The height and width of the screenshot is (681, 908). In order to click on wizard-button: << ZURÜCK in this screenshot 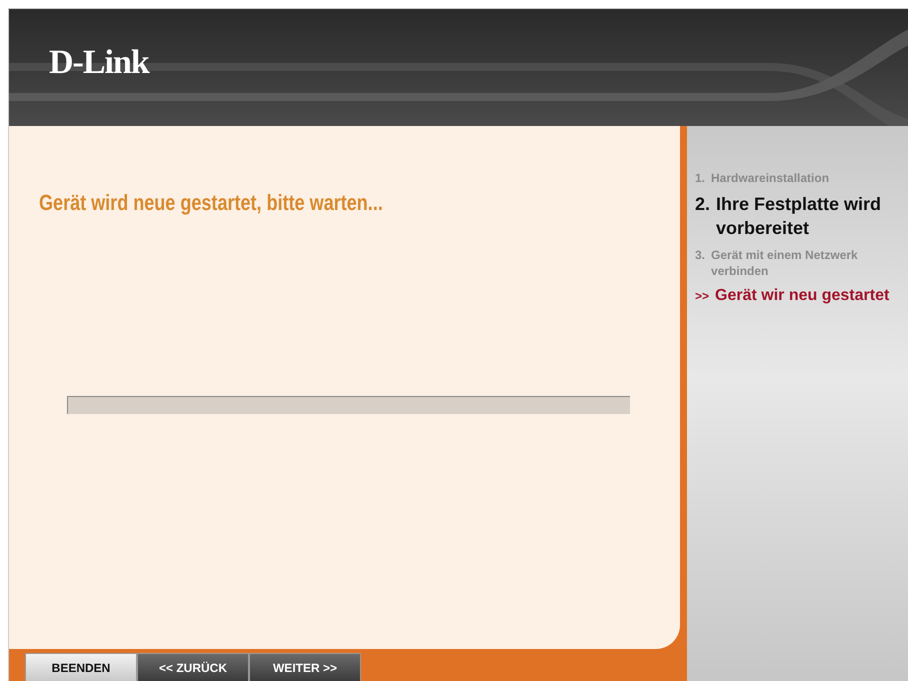, I will do `click(193, 667)`.